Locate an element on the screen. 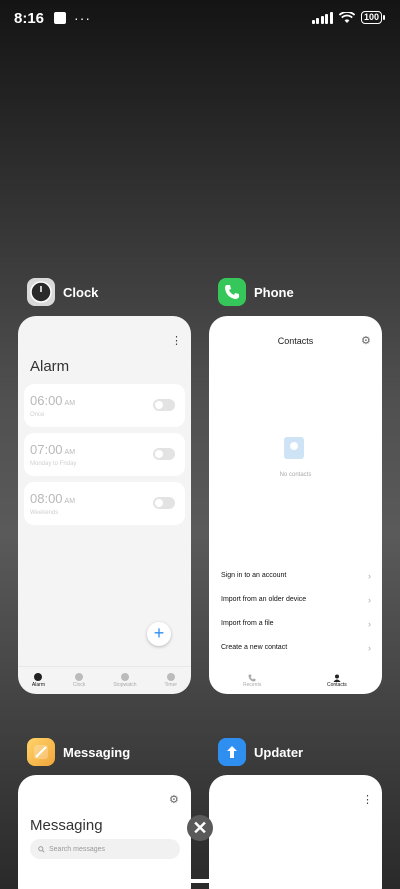 This screenshot has width=400, height=889. alarm-time: 06:00 AM is located at coordinates (53, 400).